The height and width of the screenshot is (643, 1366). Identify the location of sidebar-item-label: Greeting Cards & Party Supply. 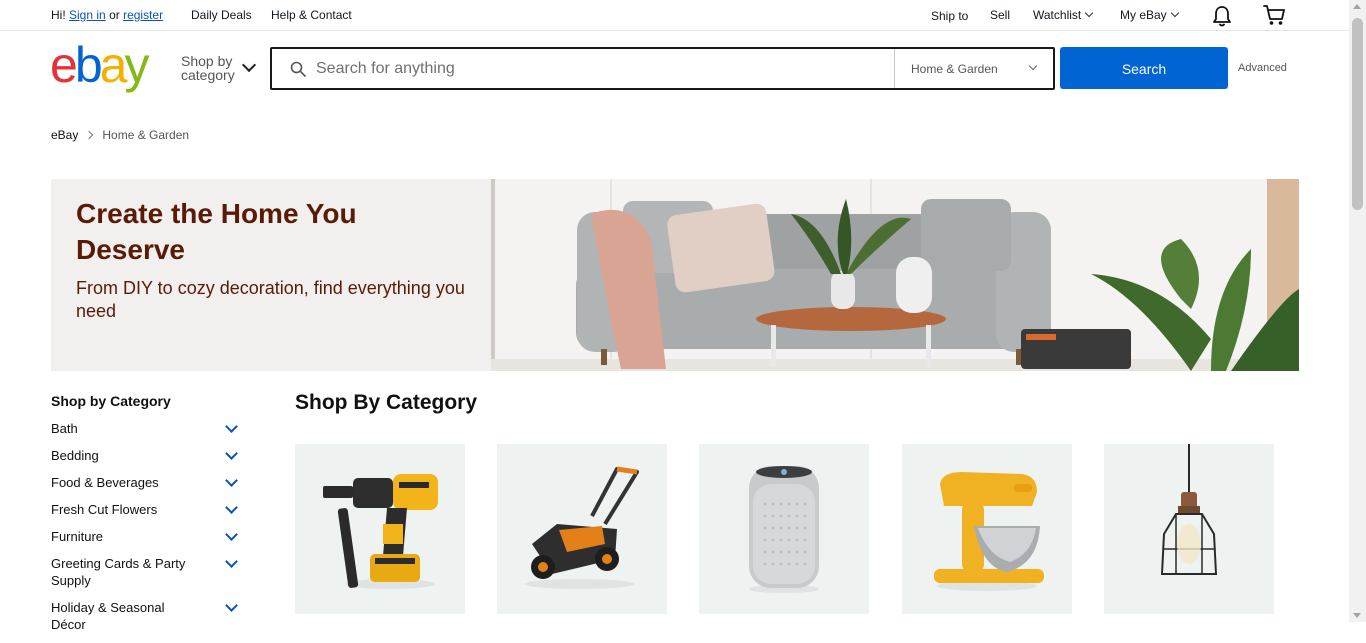
(118, 572).